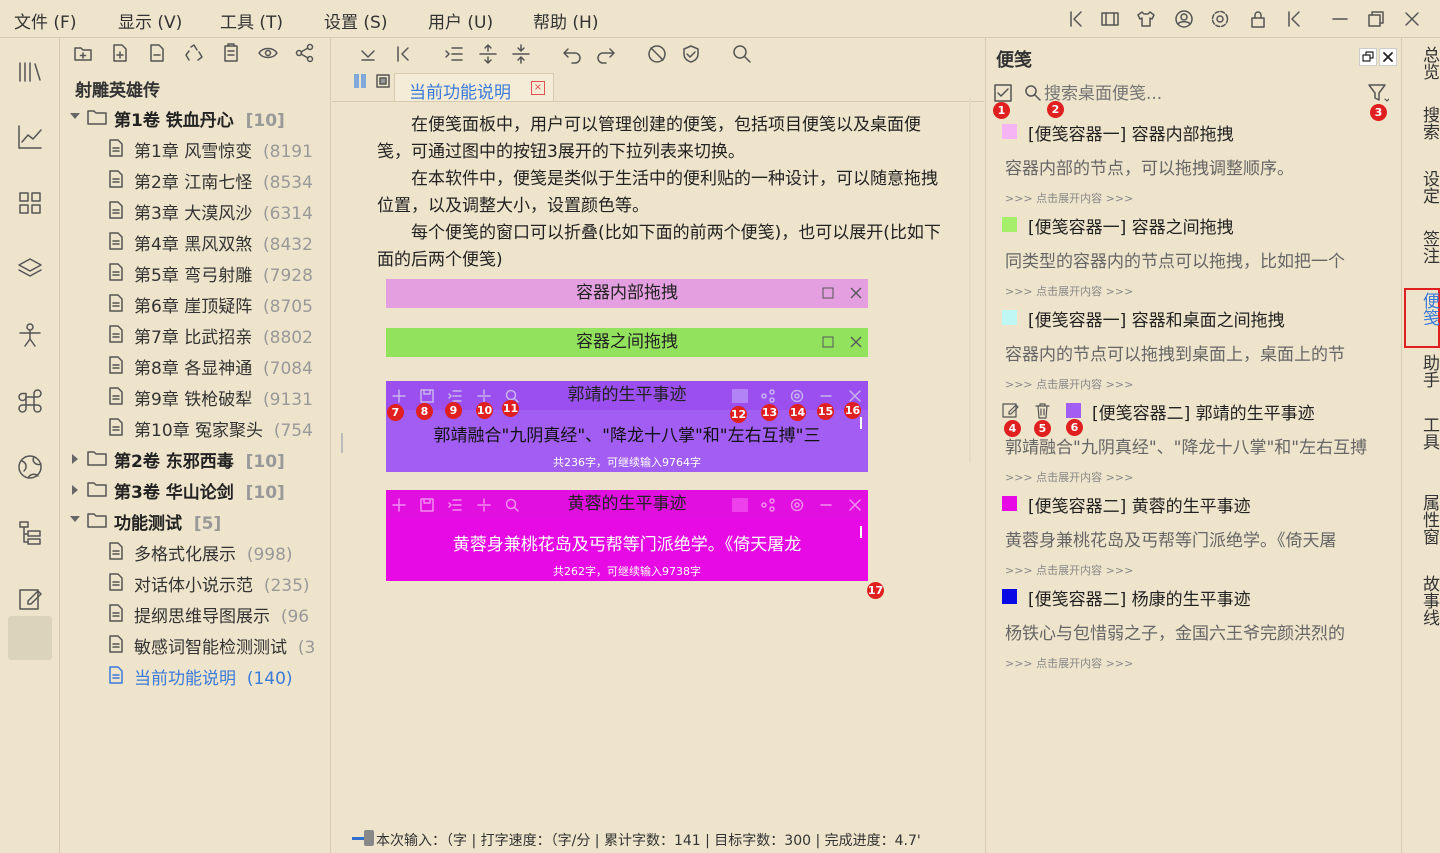 This screenshot has width=1440, height=853. I want to click on note-item-title: [便笺容器一] 容器内部拖拽, so click(1131, 132).